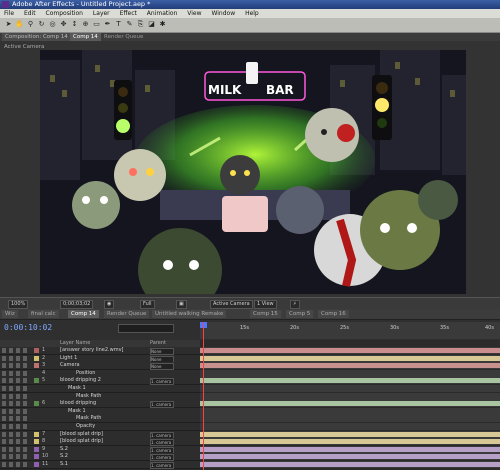 The height and width of the screenshot is (470, 500). I want to click on puppet-pin-icon: ✱, so click(162, 24).